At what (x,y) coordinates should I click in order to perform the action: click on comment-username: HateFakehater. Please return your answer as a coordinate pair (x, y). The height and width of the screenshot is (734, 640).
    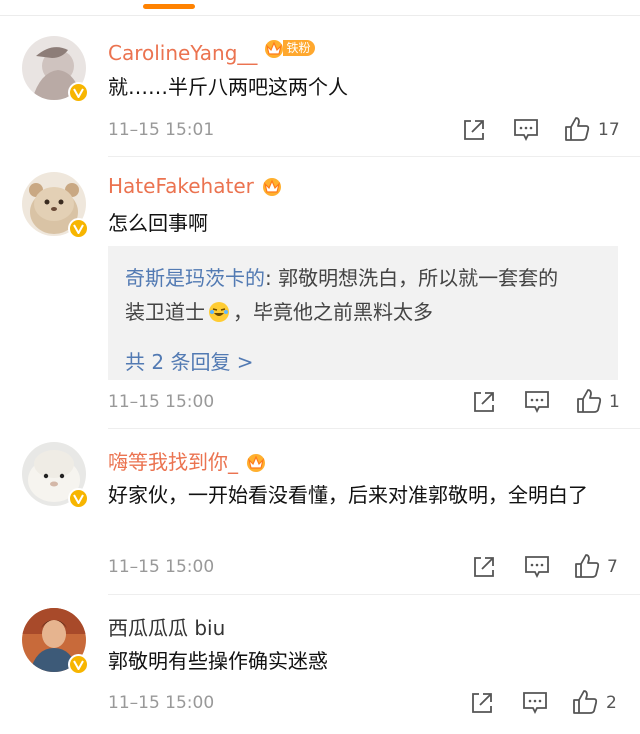
    Looking at the image, I should click on (196, 186).